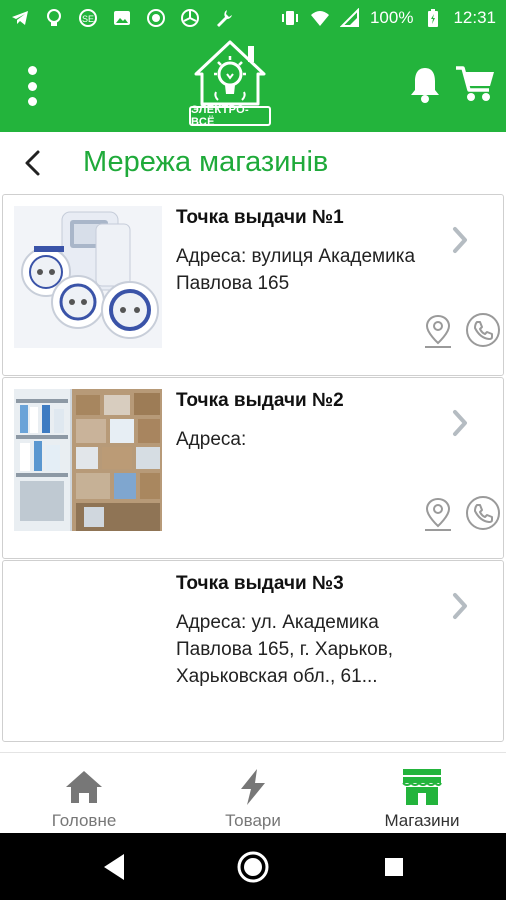 The height and width of the screenshot is (900, 506). What do you see at coordinates (253, 820) in the screenshot?
I see `nav-goods-label: Товари` at bounding box center [253, 820].